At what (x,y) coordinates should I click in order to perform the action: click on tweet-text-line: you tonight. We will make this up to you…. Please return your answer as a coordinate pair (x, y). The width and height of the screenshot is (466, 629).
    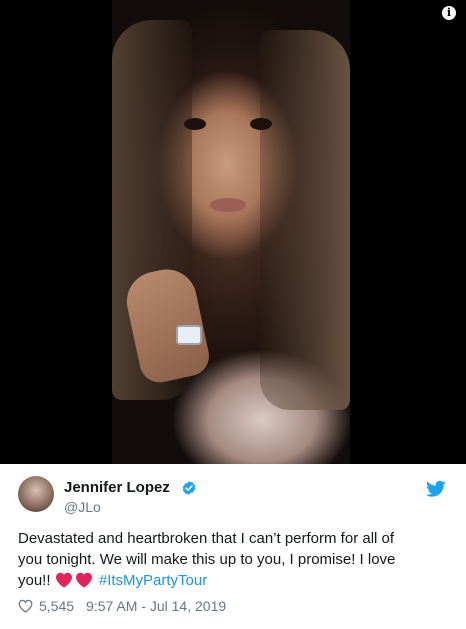
    Looking at the image, I should click on (207, 559).